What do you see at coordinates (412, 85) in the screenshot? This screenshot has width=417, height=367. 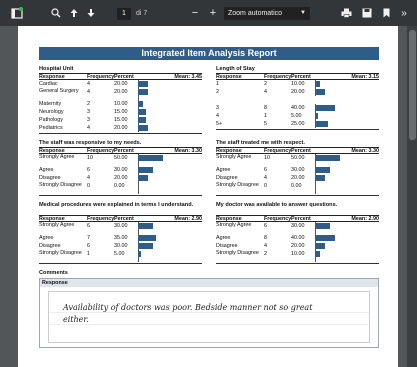 I see `scrollbar-thumb` at bounding box center [412, 85].